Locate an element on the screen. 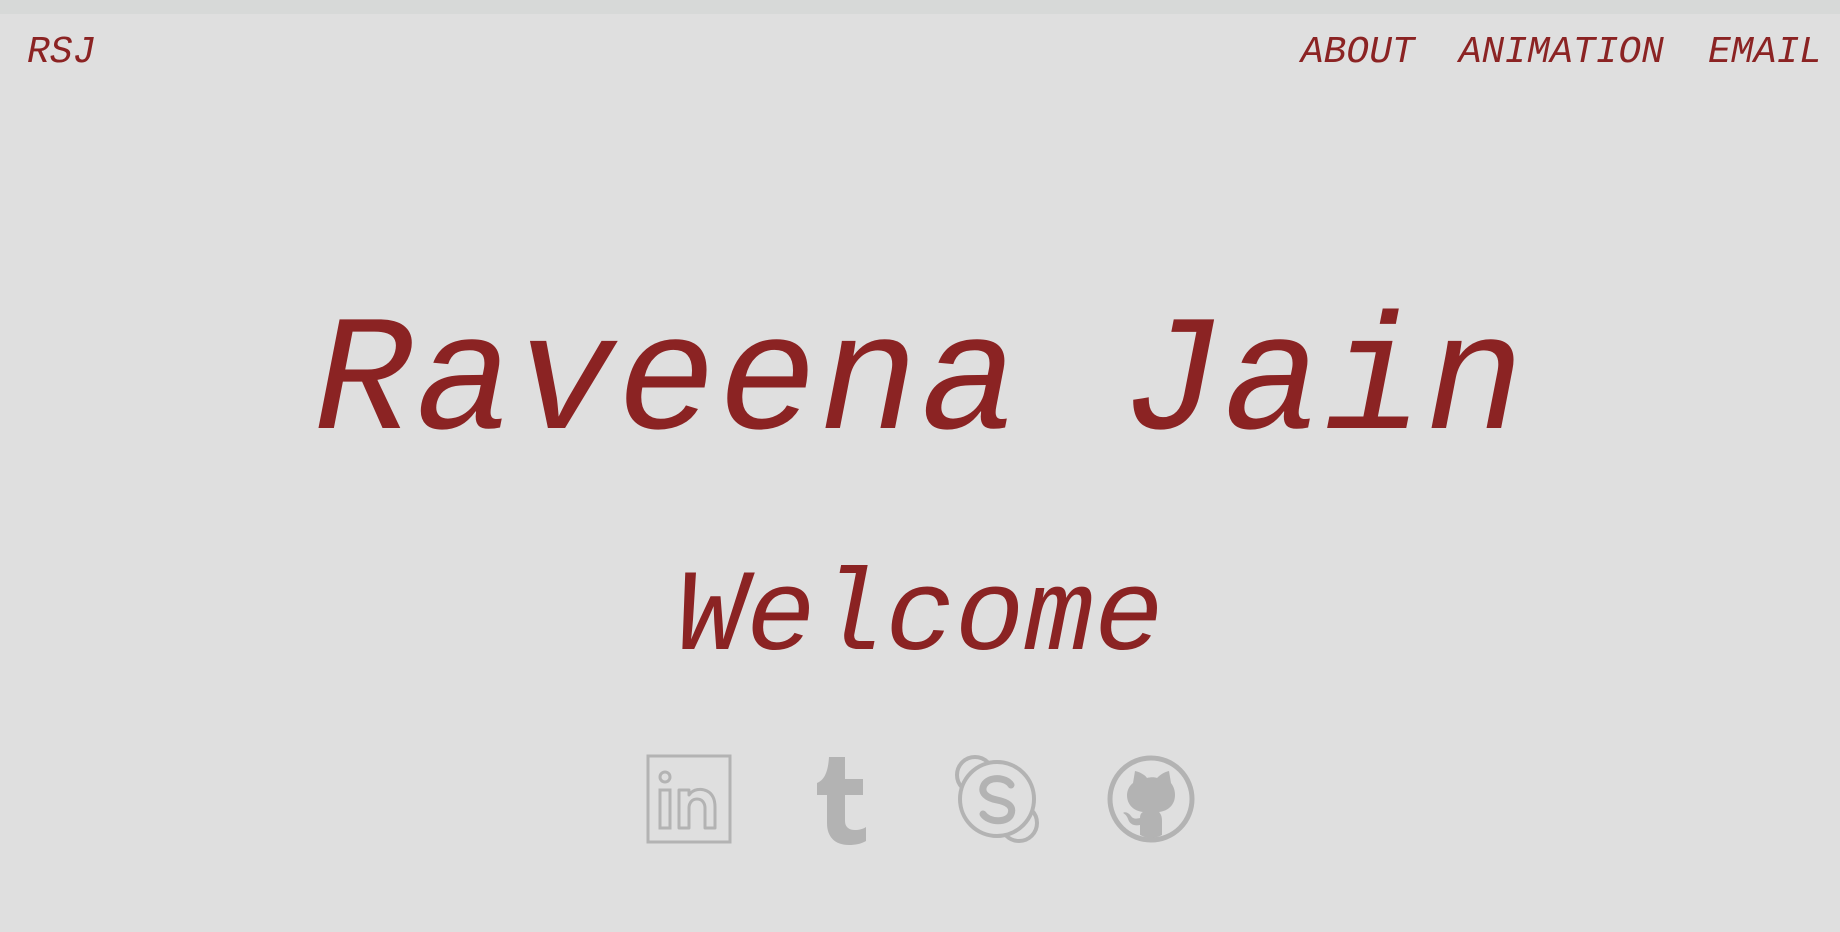  github-link is located at coordinates (1151, 799).